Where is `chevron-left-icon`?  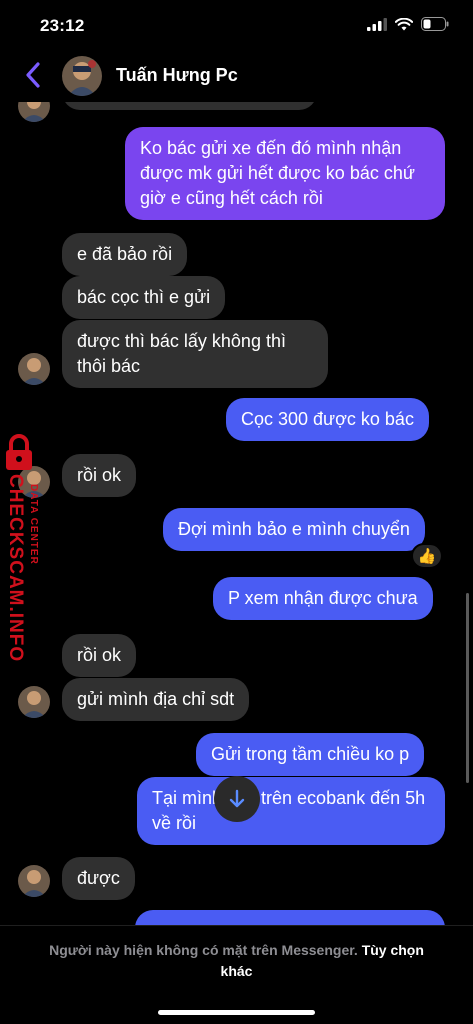 chevron-left-icon is located at coordinates (33, 75).